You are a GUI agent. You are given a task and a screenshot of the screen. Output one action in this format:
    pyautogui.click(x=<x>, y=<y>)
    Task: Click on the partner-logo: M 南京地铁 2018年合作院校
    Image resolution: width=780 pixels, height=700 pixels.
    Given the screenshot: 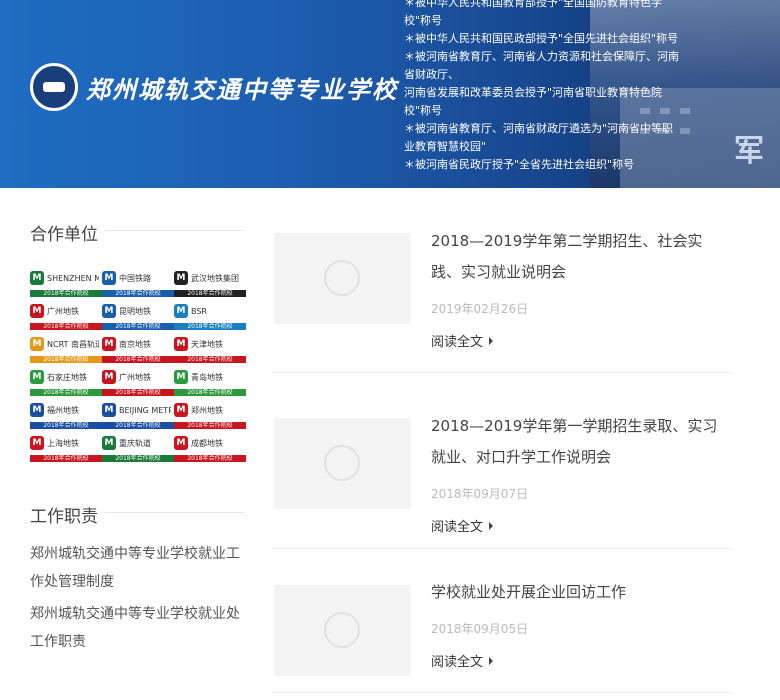 What is the action you would take?
    pyautogui.click(x=138, y=348)
    